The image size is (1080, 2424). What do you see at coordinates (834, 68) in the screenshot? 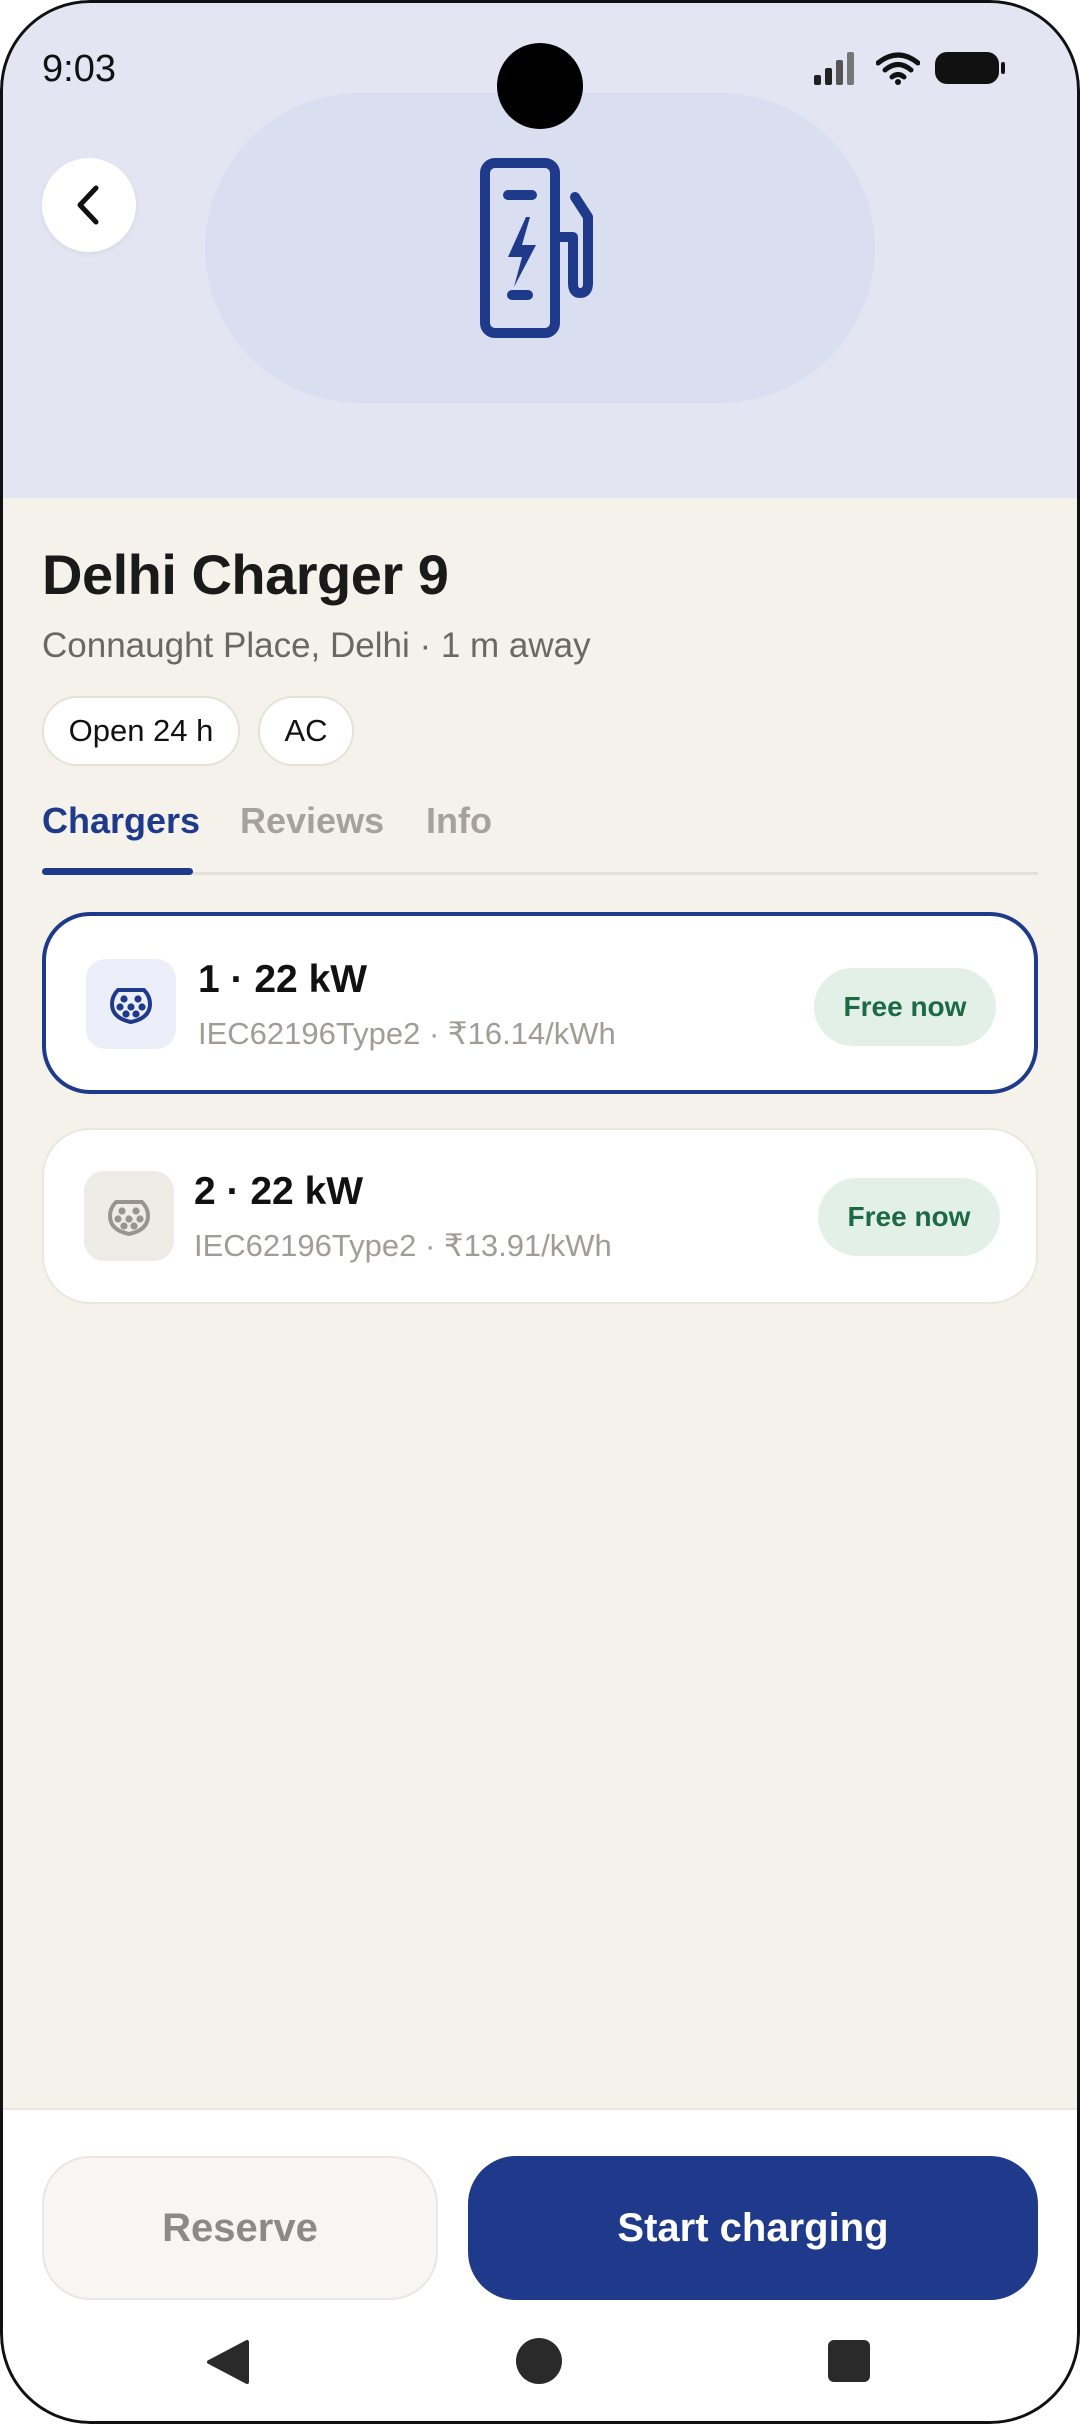
I see `signal-icon` at bounding box center [834, 68].